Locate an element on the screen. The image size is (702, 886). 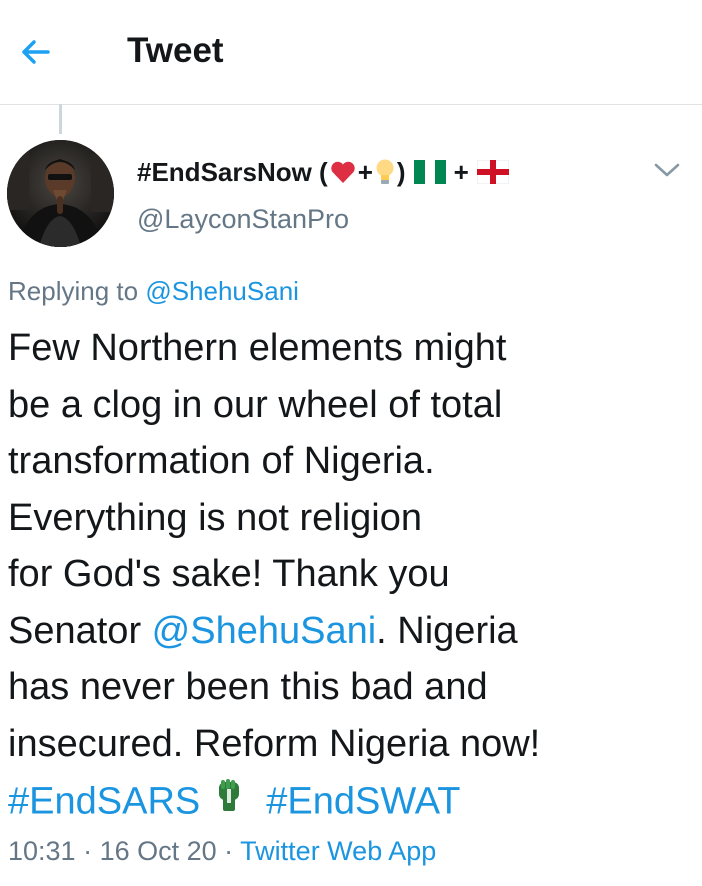
arrow-left-icon is located at coordinates (36, 52).